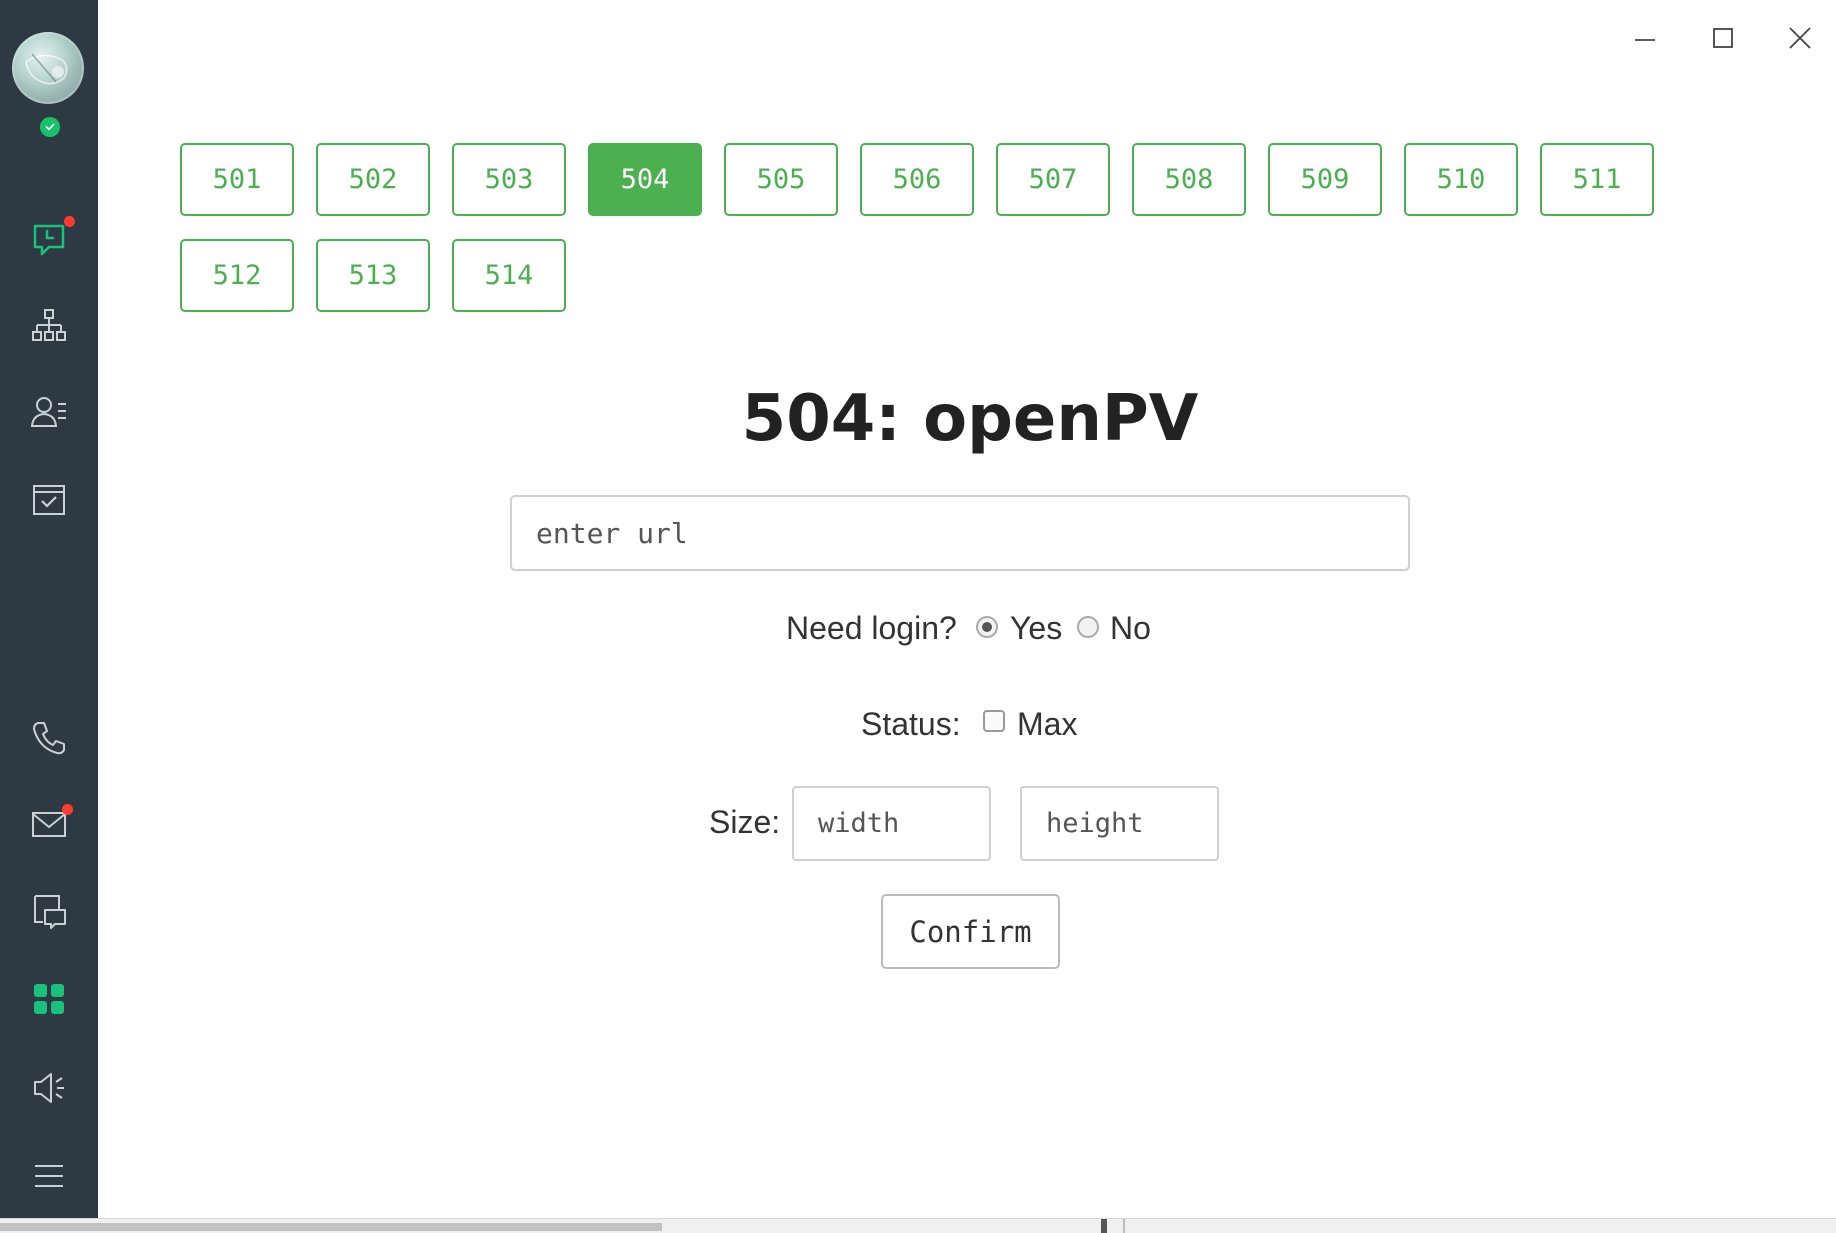 The image size is (1836, 1233). Describe the element at coordinates (49, 609) in the screenshot. I see `sidebar` at that location.